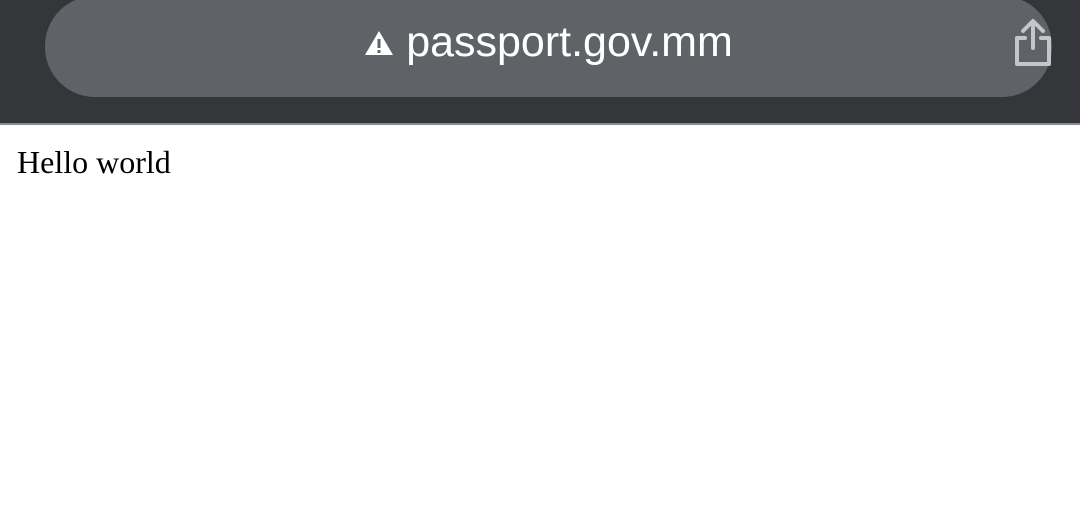 The height and width of the screenshot is (509, 1080). Describe the element at coordinates (94, 162) in the screenshot. I see `page-body-text: Hello world` at that location.